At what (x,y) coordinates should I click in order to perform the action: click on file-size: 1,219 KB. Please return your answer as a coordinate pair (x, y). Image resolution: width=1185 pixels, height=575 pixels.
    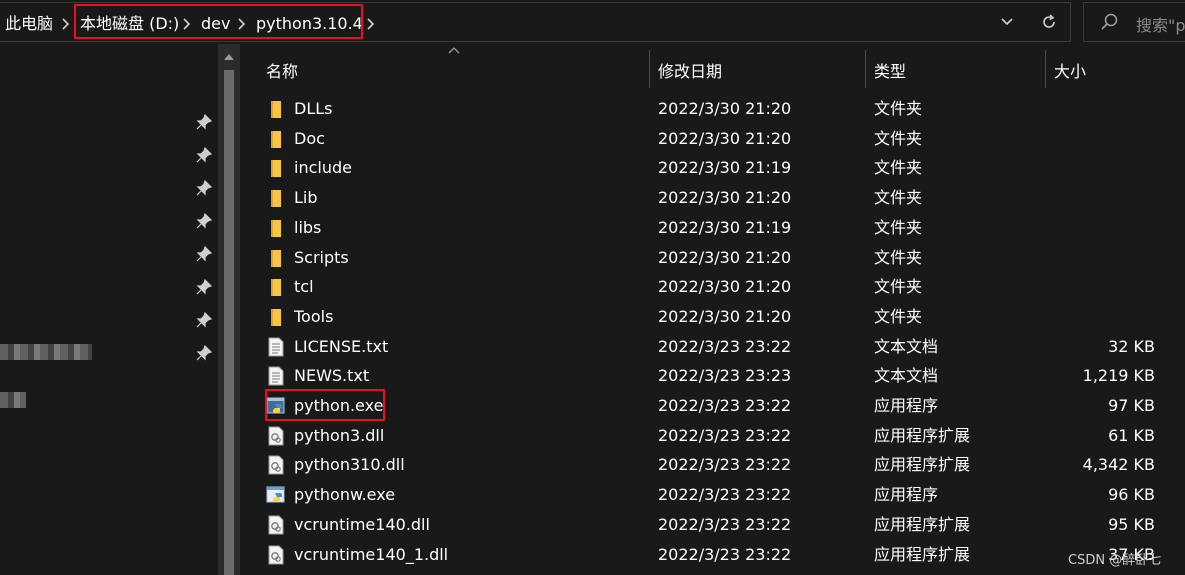
    Looking at the image, I should click on (1118, 376).